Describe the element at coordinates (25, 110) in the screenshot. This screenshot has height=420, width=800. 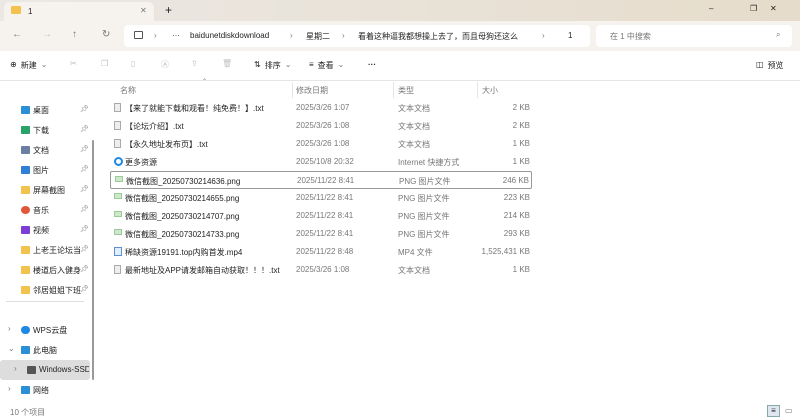
I see `desktop-icon` at that location.